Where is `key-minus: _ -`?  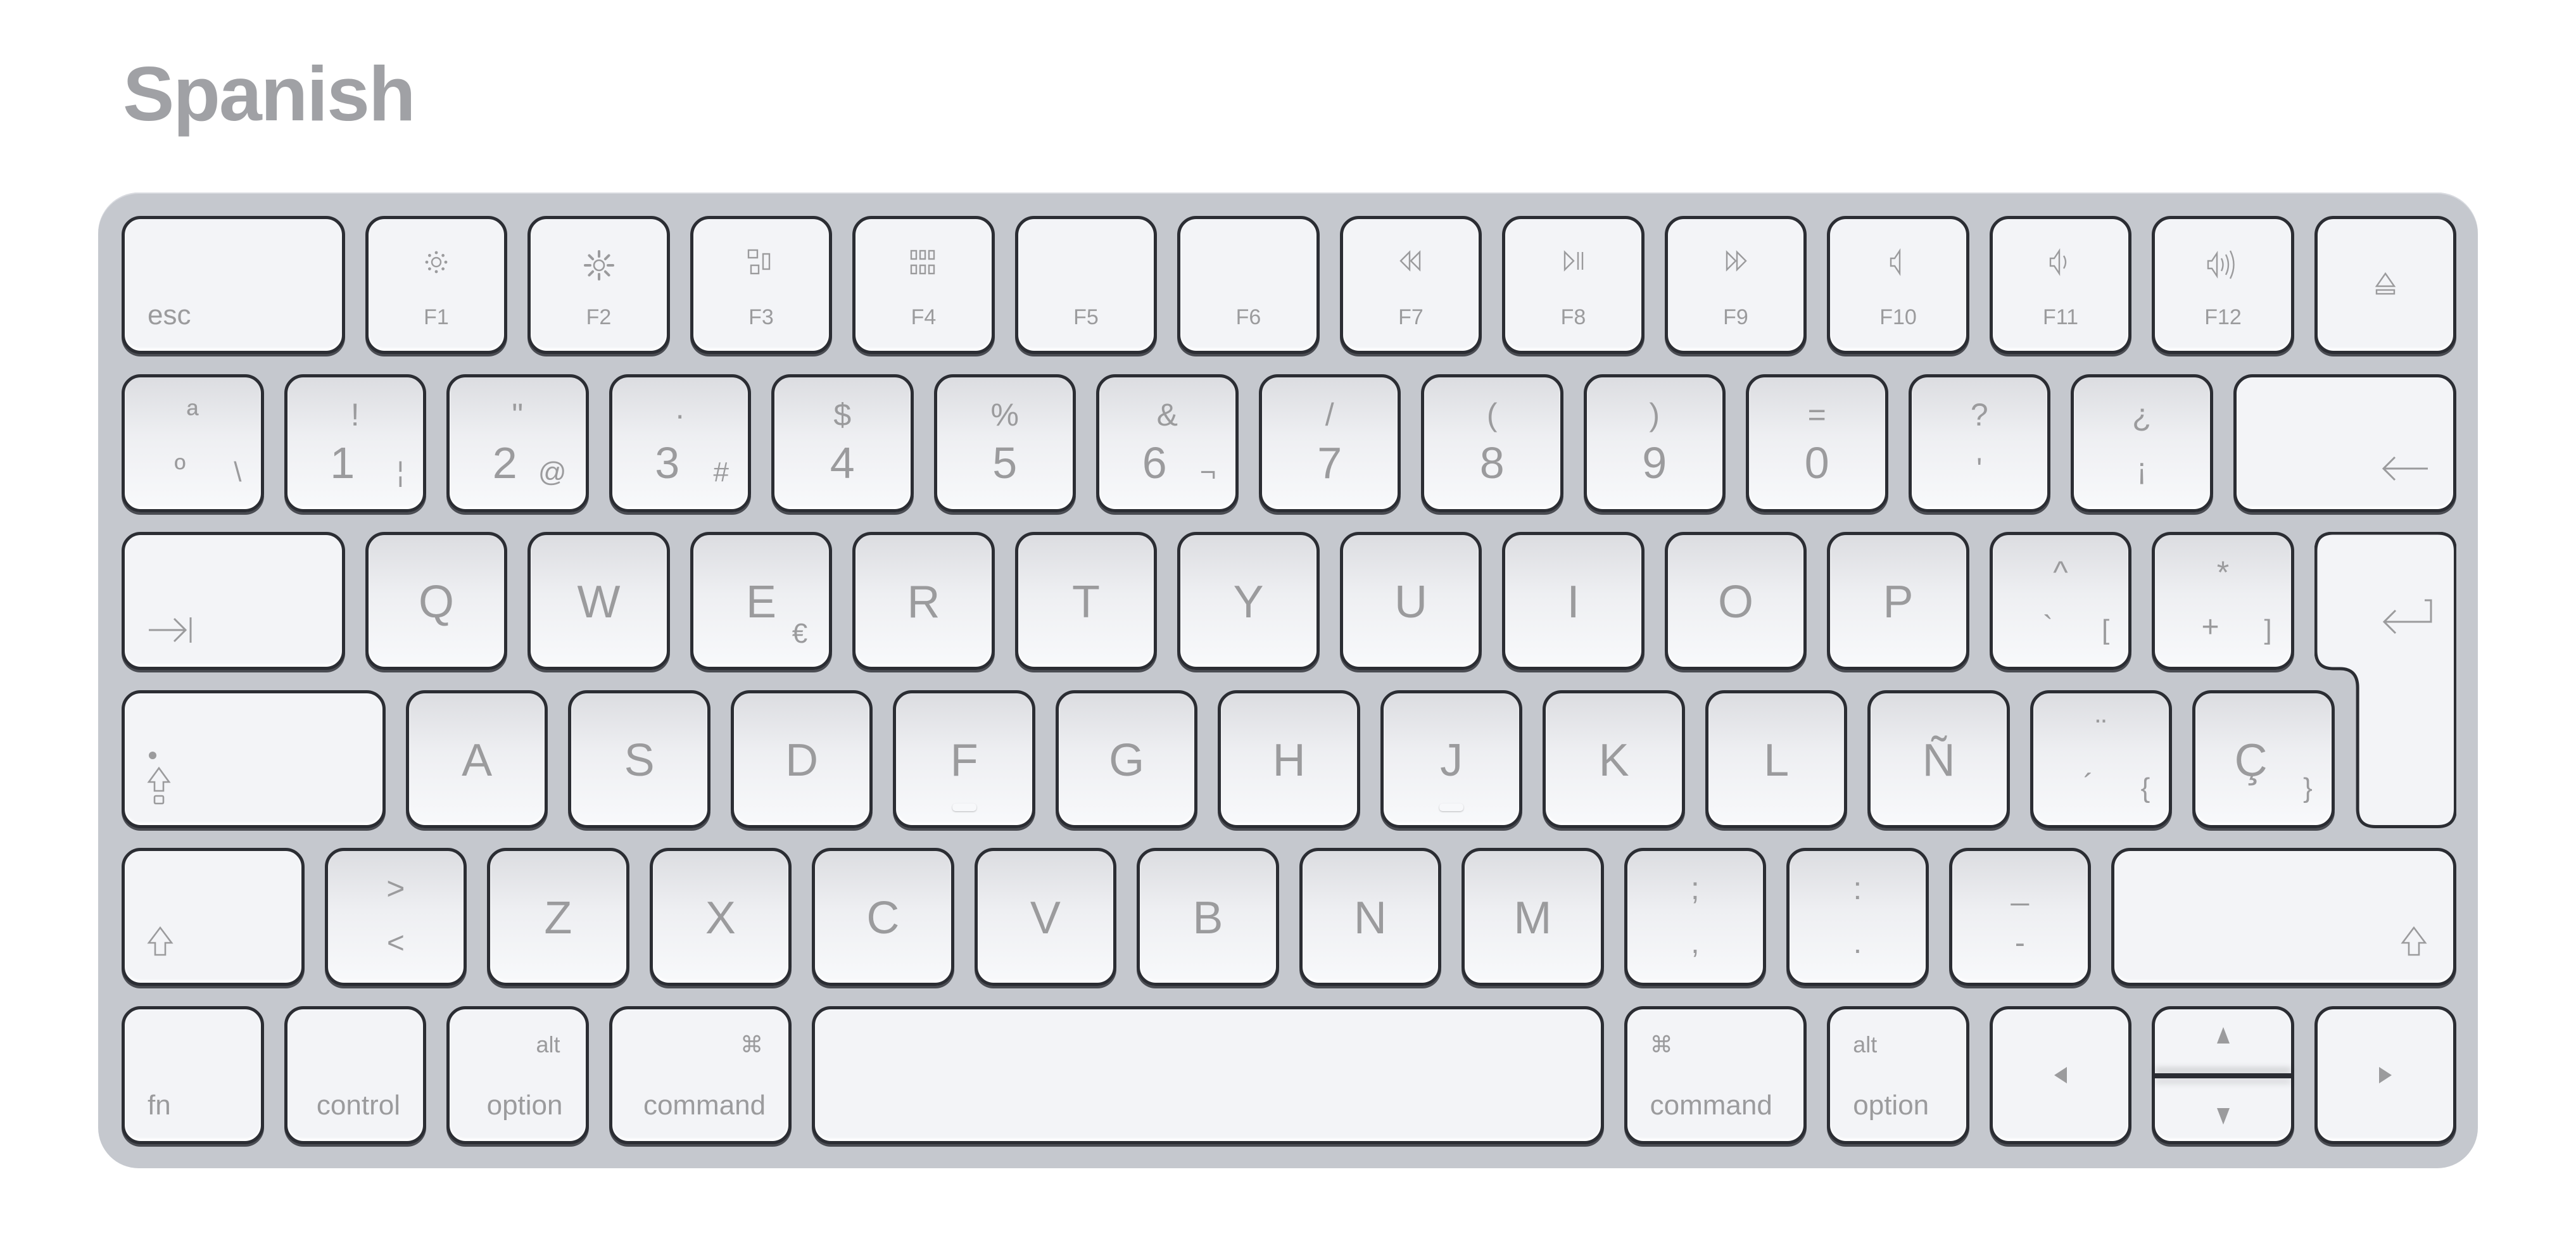 key-minus: _ - is located at coordinates (2020, 917).